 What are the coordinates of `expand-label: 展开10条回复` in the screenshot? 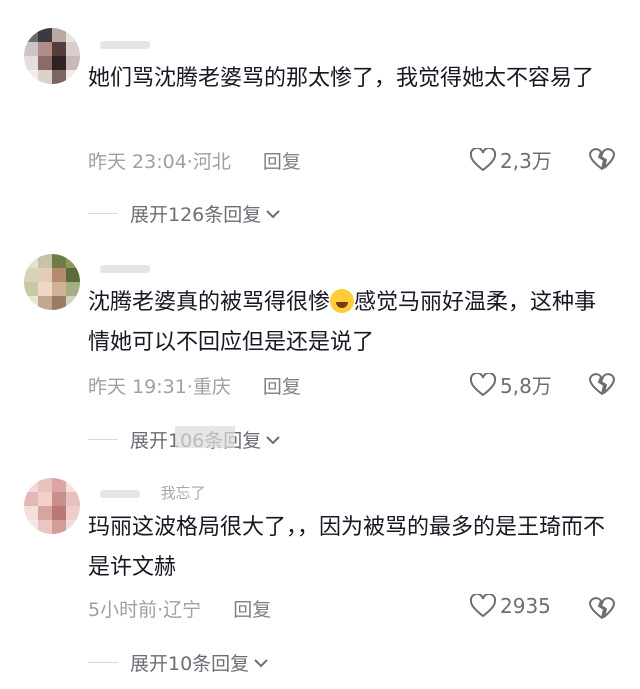 It's located at (190, 664).